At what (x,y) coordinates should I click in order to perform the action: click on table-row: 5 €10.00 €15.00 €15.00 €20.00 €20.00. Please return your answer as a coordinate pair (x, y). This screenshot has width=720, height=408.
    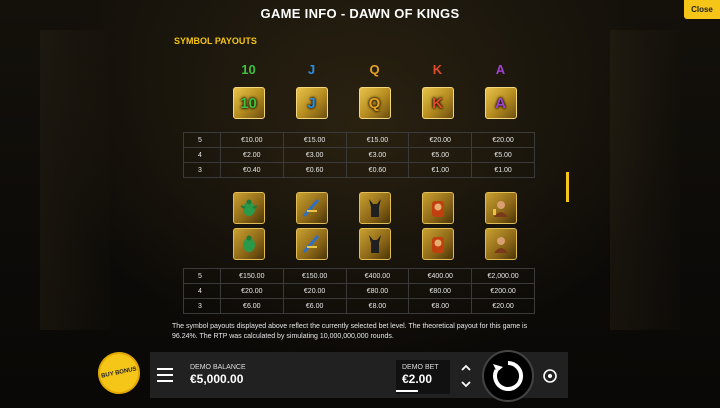
    Looking at the image, I should click on (359, 140).